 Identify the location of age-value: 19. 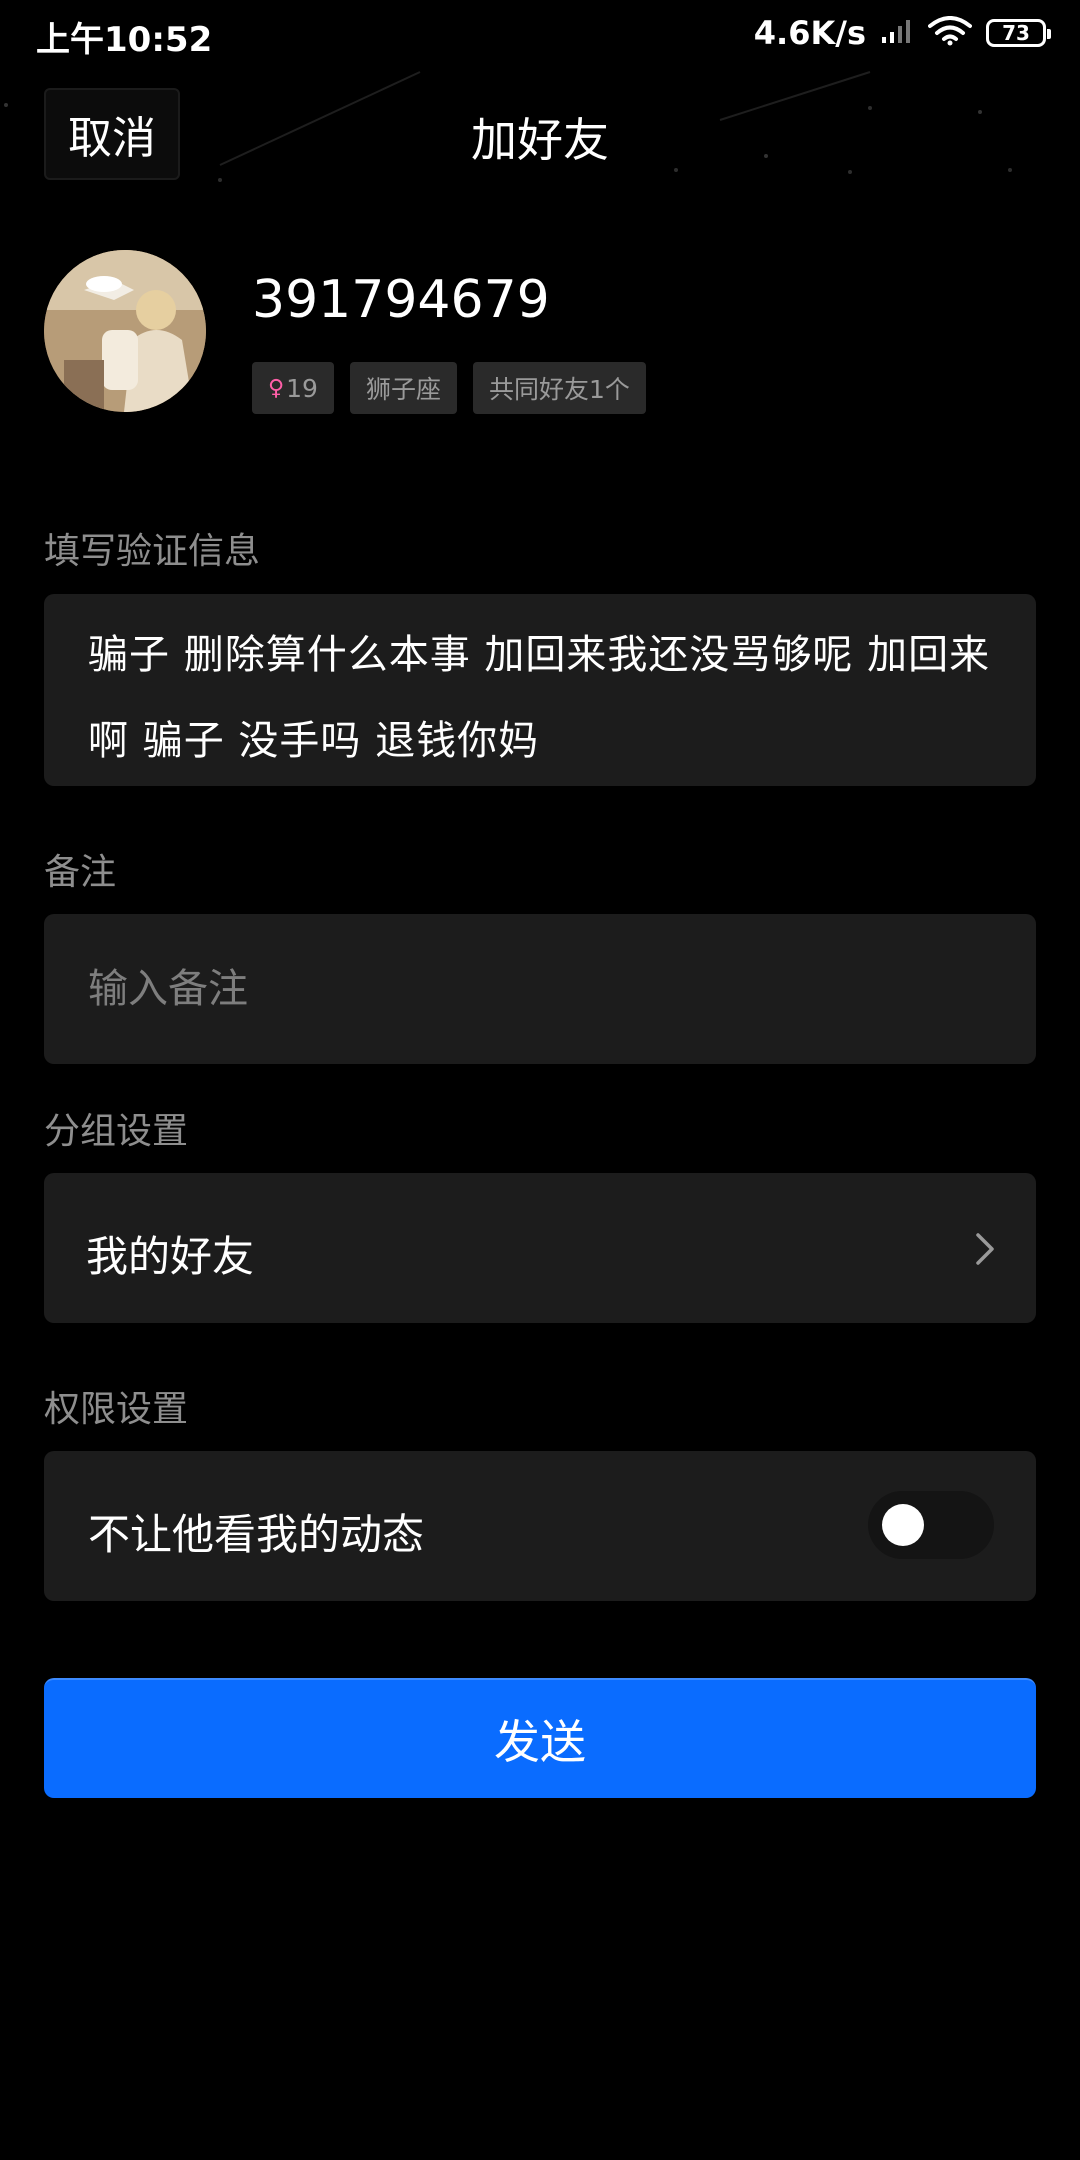
(302, 388).